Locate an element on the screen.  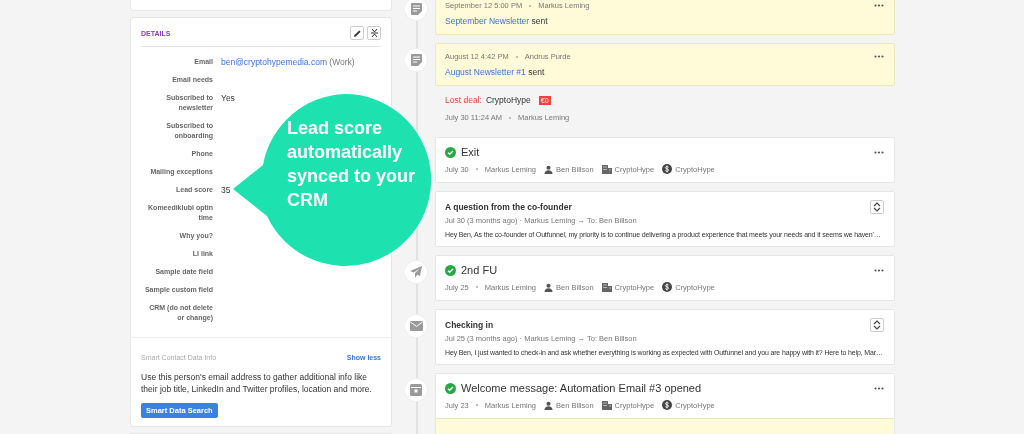
email-link: ben@cryptohypemedia.com is located at coordinates (274, 62).